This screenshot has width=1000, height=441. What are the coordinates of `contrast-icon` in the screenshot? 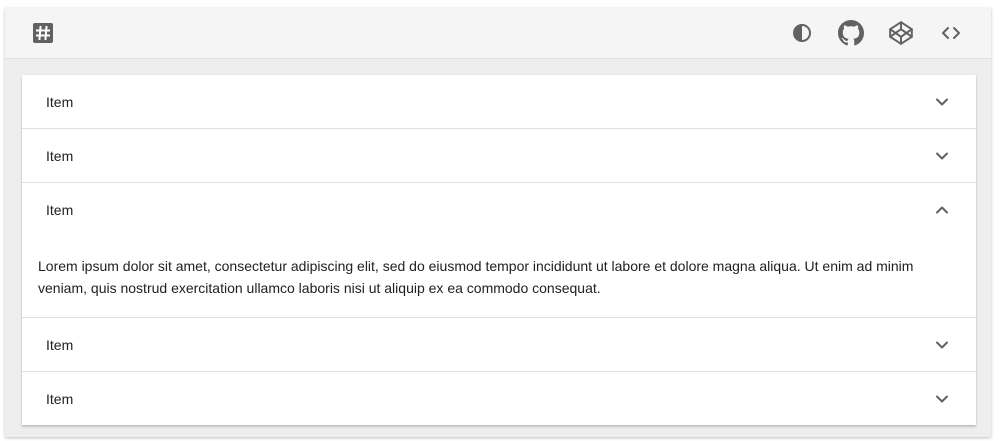 It's located at (802, 33).